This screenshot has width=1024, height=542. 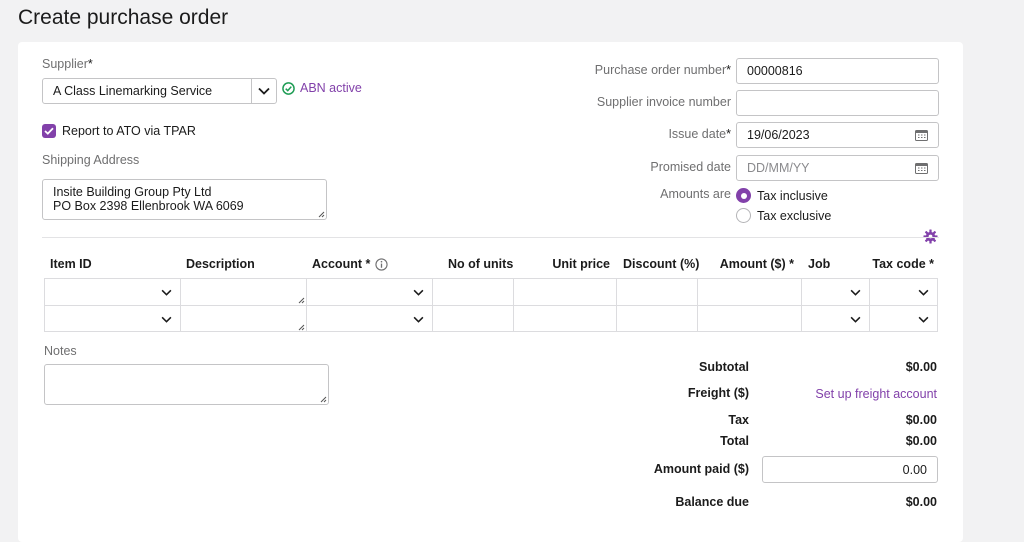 I want to click on amount-paid-input: 0.00, so click(x=850, y=469).